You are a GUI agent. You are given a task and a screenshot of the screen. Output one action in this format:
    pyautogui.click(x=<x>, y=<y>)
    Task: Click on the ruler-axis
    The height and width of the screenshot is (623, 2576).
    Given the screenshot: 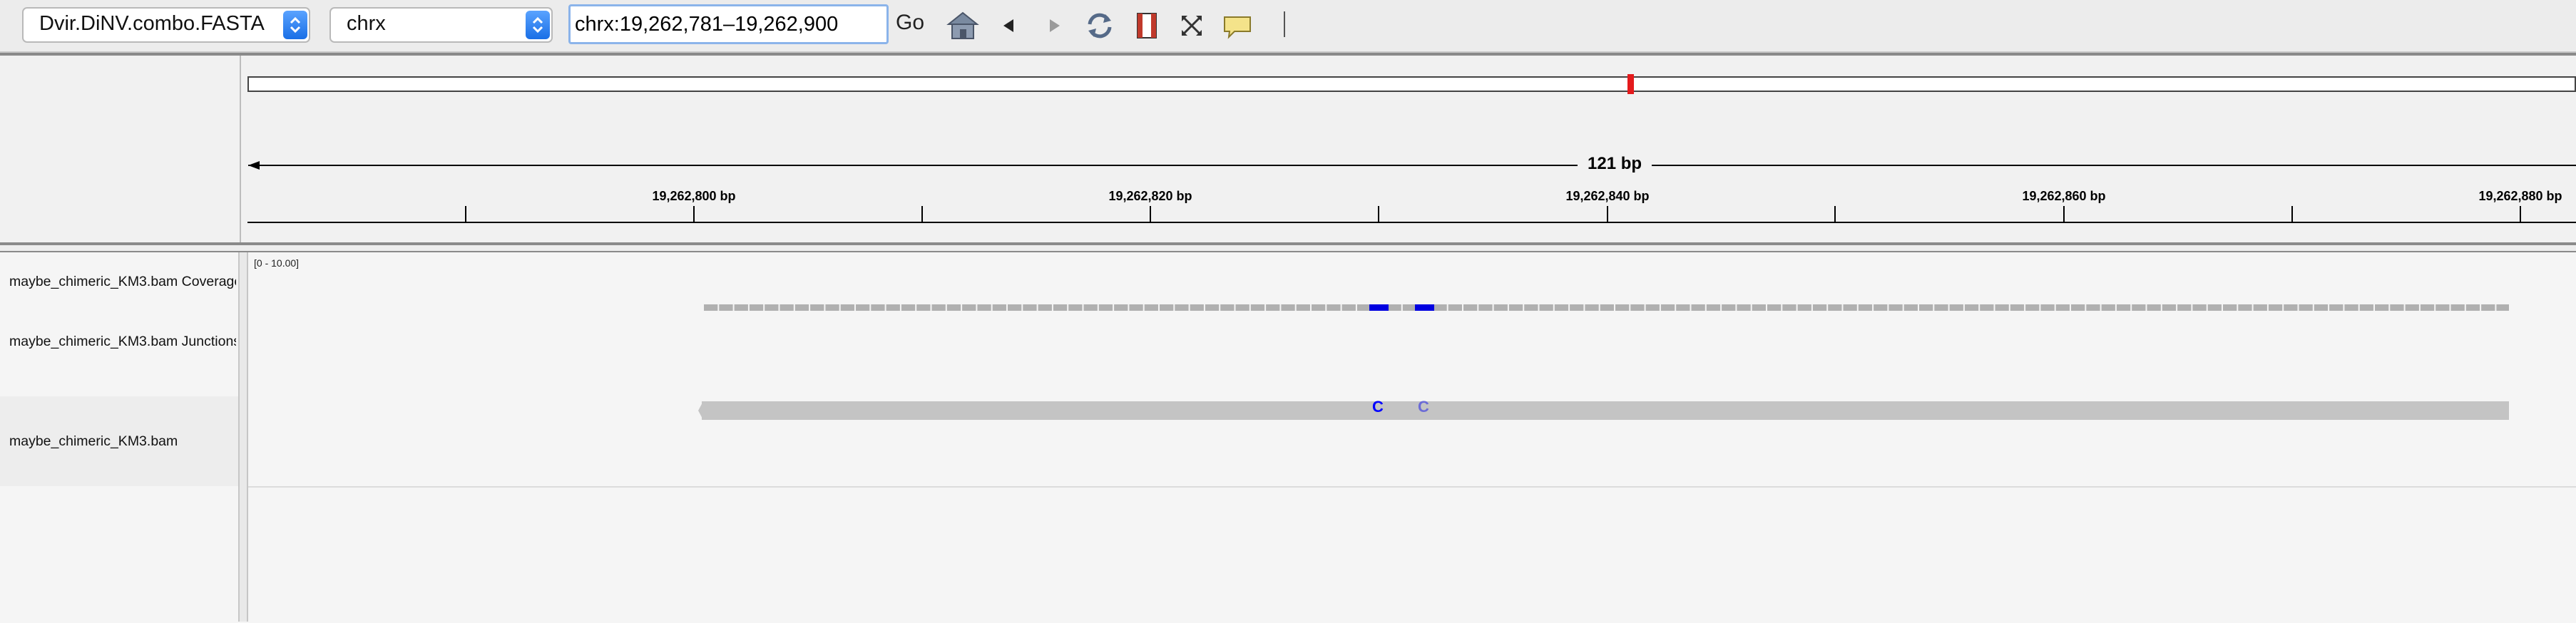 What is the action you would take?
    pyautogui.click(x=1411, y=222)
    